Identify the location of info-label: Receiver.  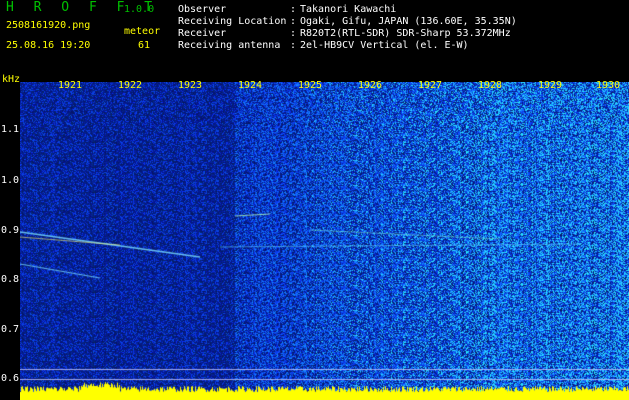
(202, 33).